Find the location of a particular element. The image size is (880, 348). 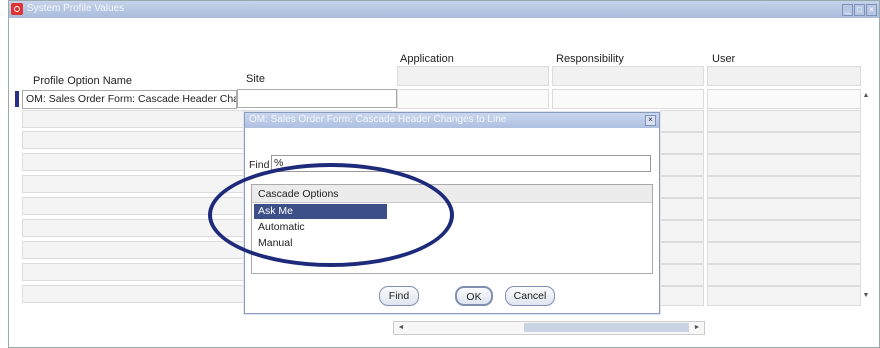

horizontal-scroll-thumb is located at coordinates (606, 327).